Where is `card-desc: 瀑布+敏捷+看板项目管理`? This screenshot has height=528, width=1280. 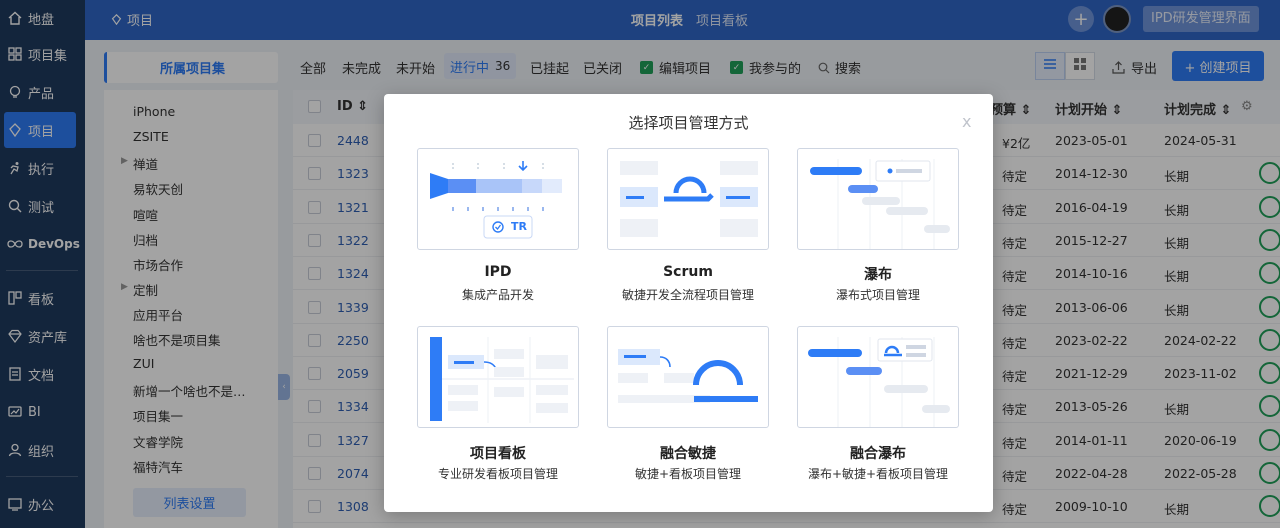 card-desc: 瀑布+敏捷+看板项目管理 is located at coordinates (878, 474).